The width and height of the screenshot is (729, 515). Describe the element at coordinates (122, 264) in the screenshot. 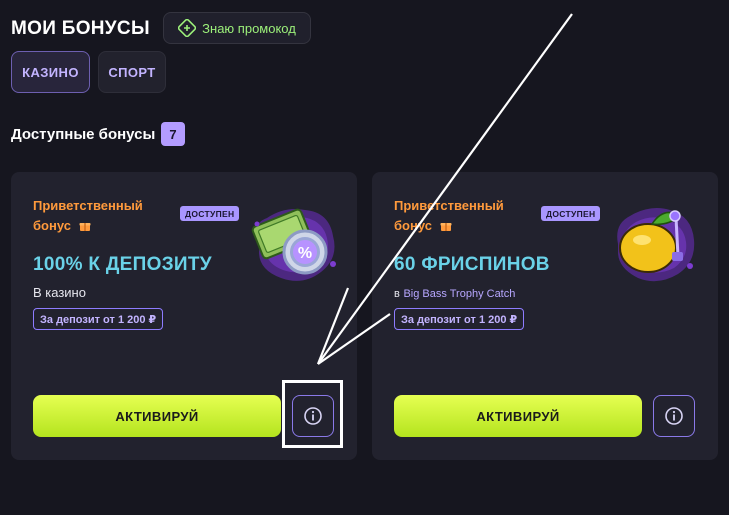

I see `bonus-amount: 100% К ДЕПОЗИТУ` at that location.